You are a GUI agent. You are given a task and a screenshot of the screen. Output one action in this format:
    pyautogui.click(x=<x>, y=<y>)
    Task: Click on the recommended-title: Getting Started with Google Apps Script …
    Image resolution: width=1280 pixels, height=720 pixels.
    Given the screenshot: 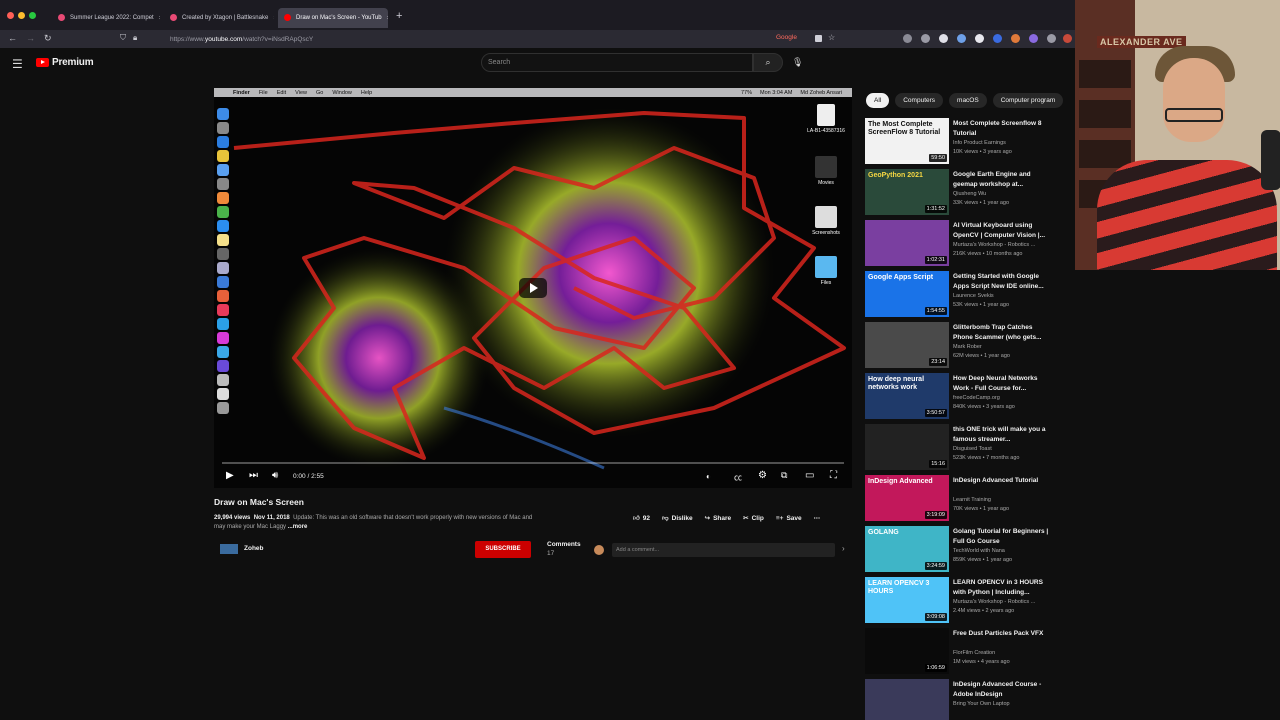 What is the action you would take?
    pyautogui.click(x=1003, y=282)
    